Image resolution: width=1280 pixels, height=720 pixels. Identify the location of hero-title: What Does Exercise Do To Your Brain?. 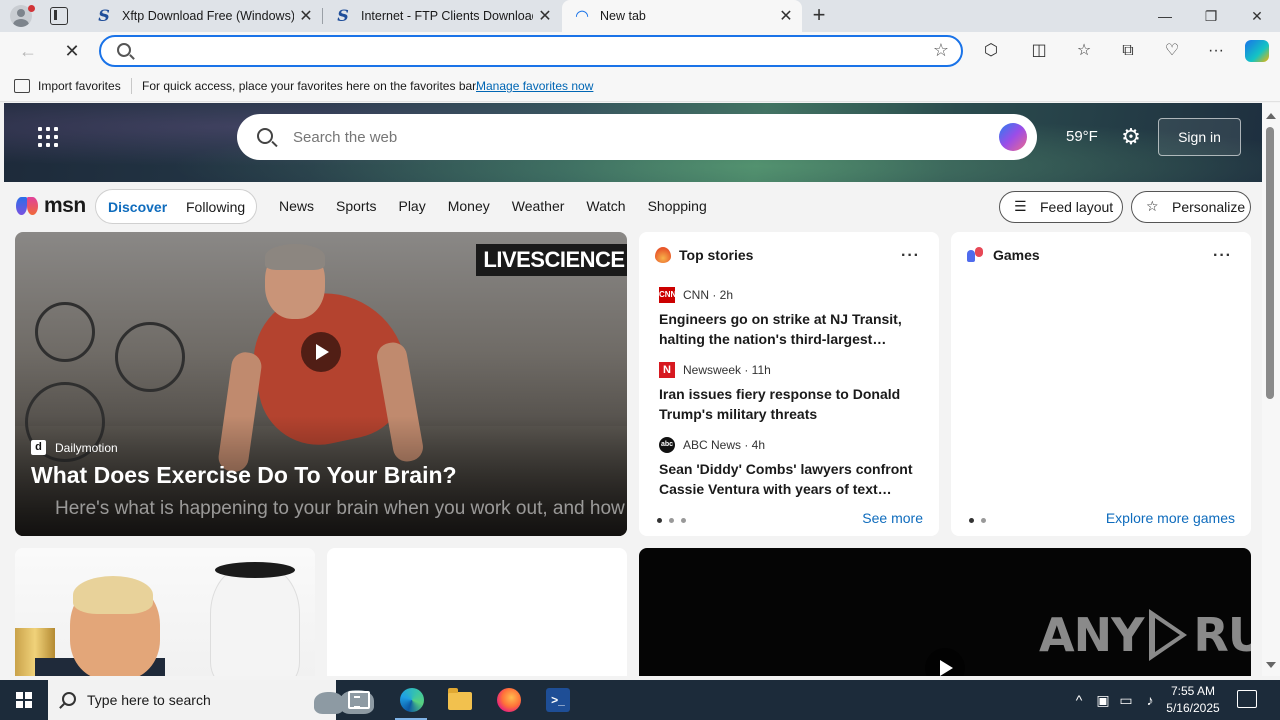
(244, 475).